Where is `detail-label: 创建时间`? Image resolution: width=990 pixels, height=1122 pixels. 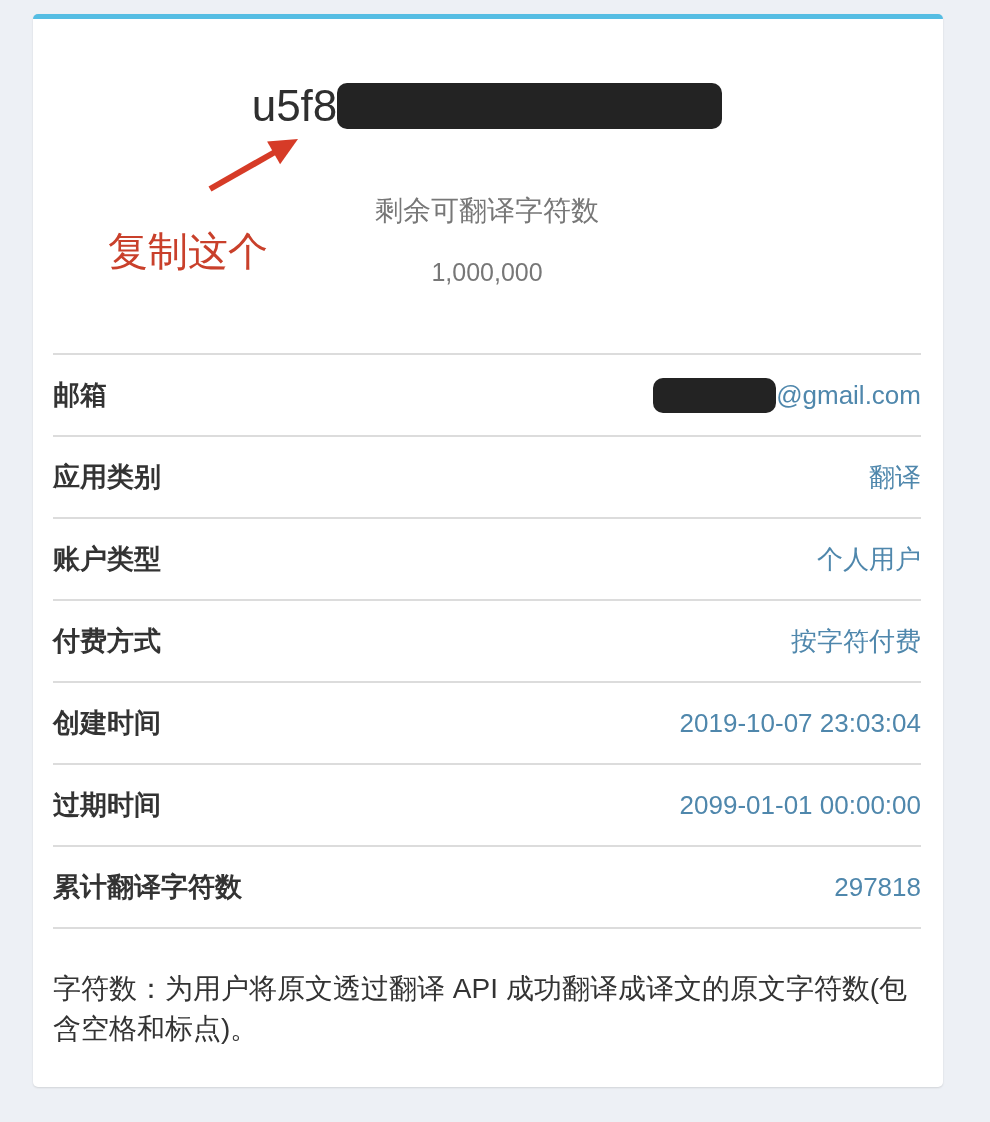 detail-label: 创建时间 is located at coordinates (107, 723).